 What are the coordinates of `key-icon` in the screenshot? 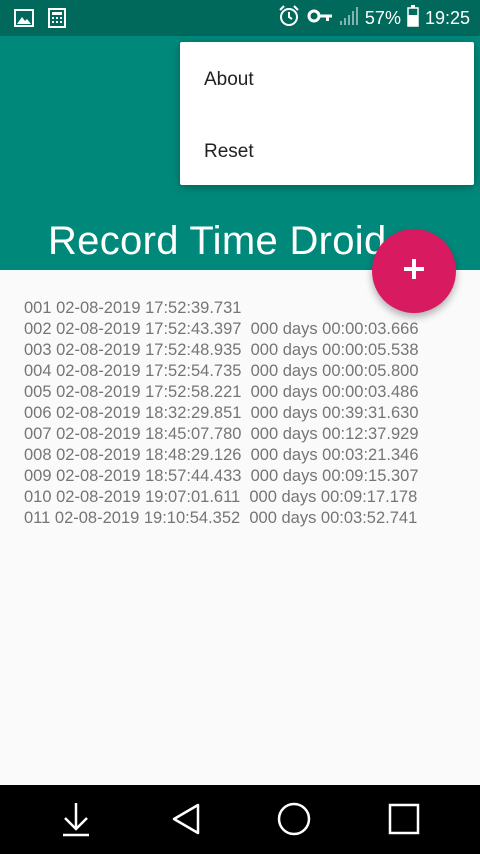 It's located at (320, 18).